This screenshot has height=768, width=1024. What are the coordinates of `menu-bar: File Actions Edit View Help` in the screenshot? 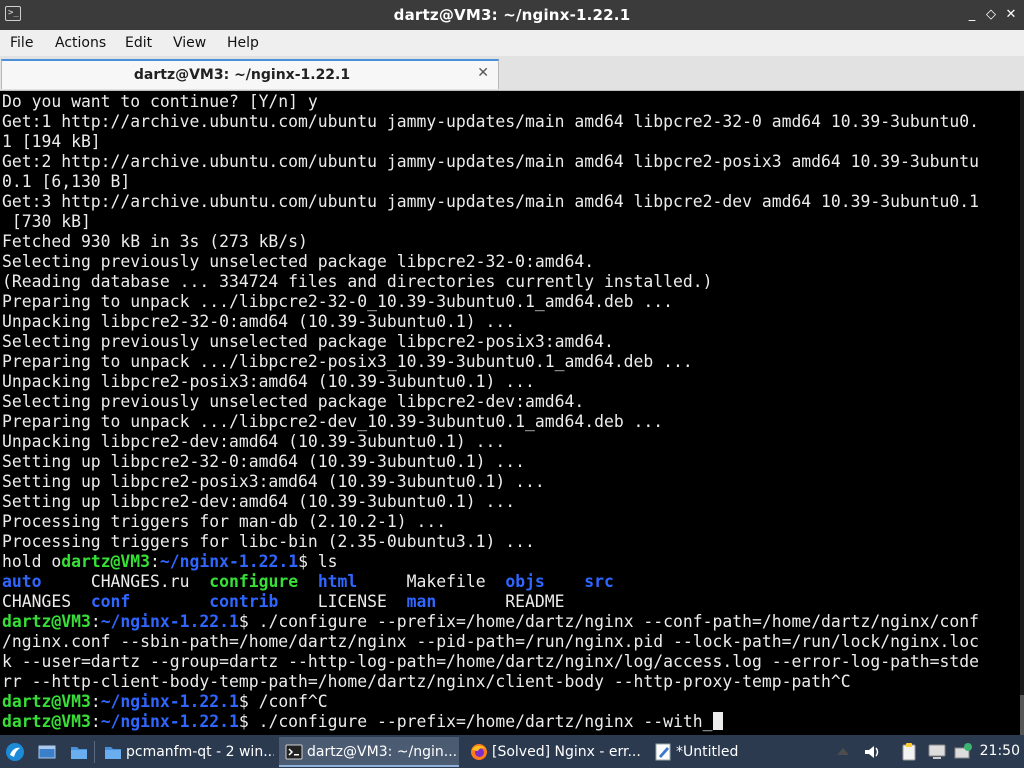 It's located at (512, 43).